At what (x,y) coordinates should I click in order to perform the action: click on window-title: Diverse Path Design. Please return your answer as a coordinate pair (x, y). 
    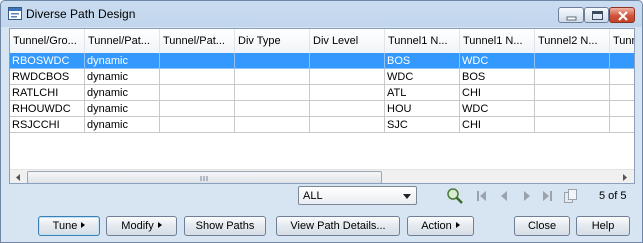
    Looking at the image, I should click on (81, 14).